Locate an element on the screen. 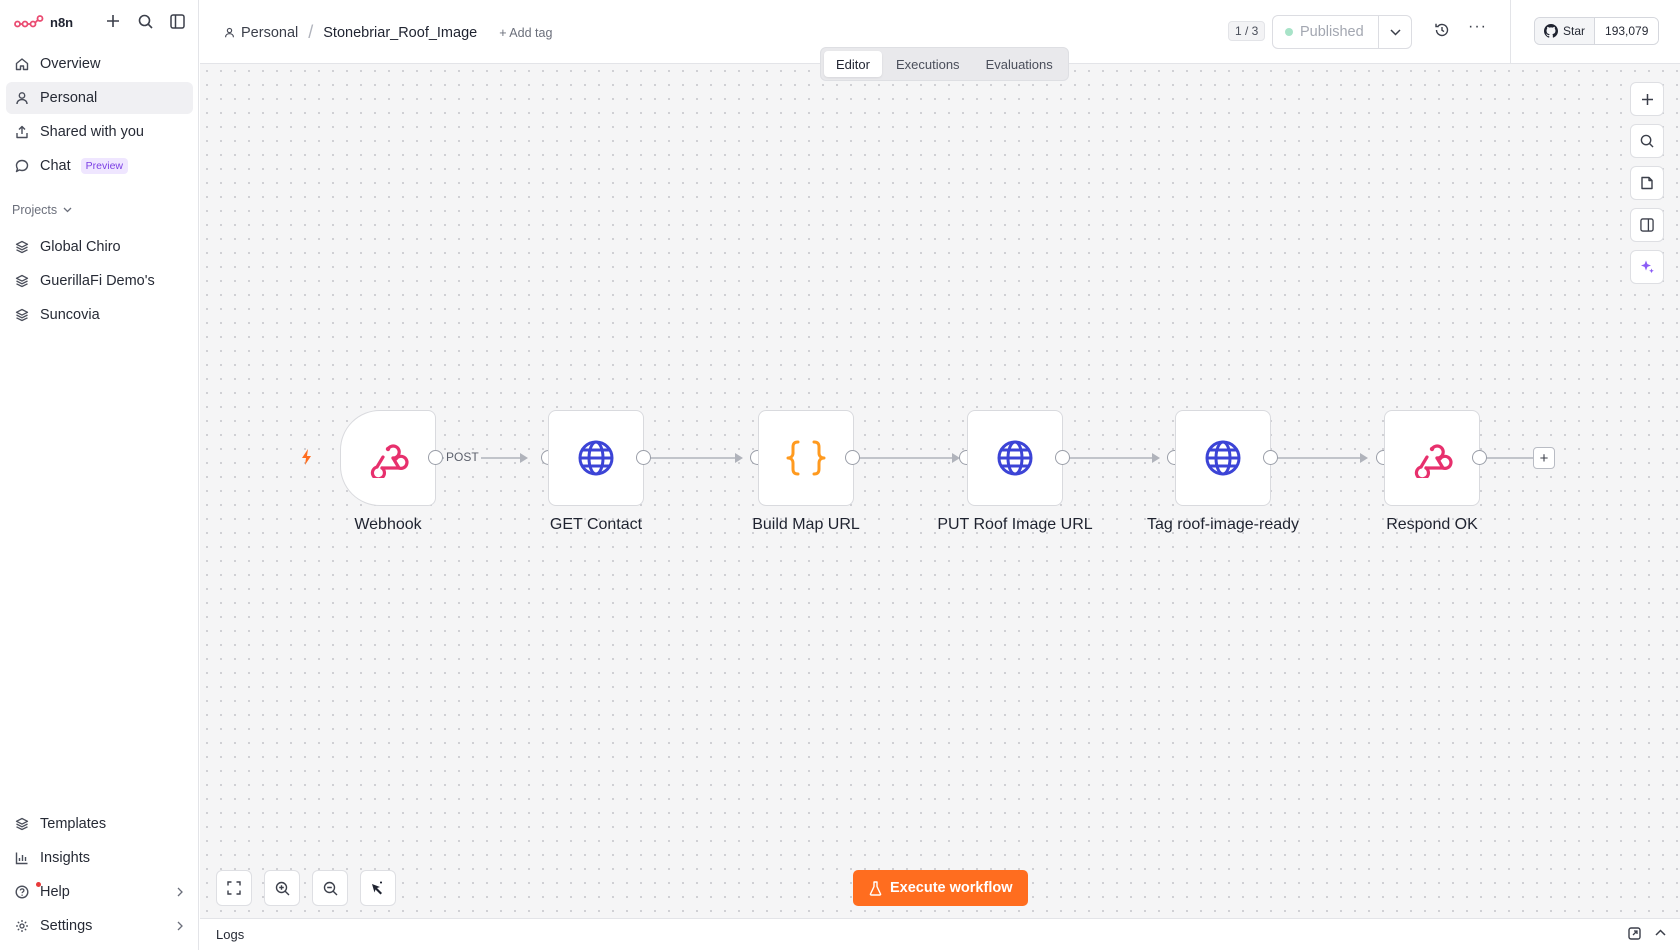 The image size is (1680, 950). node-put-roof-image-url is located at coordinates (1015, 458).